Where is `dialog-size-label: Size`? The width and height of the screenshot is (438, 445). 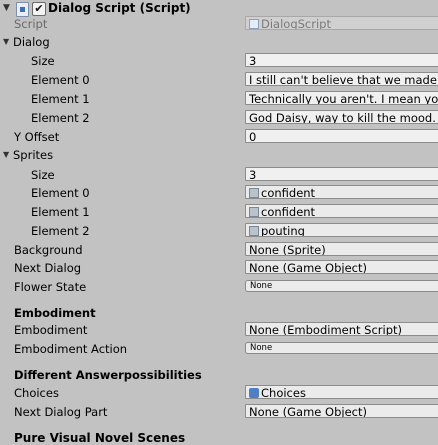 dialog-size-label: Size is located at coordinates (43, 61).